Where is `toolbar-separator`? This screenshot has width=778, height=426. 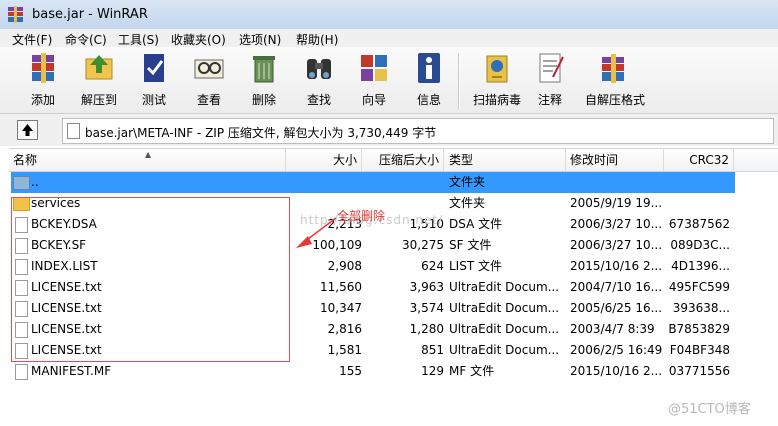
toolbar-separator is located at coordinates (459, 81).